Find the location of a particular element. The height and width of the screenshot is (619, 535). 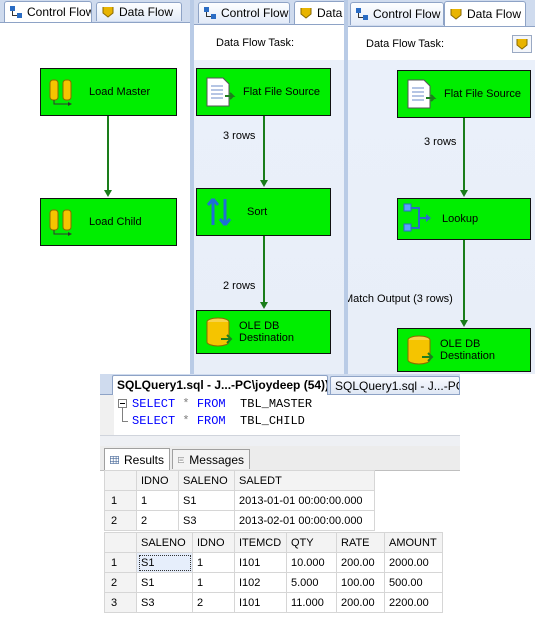

grid-cell: 2013-01-01 00:00:00.000 is located at coordinates (304, 500).